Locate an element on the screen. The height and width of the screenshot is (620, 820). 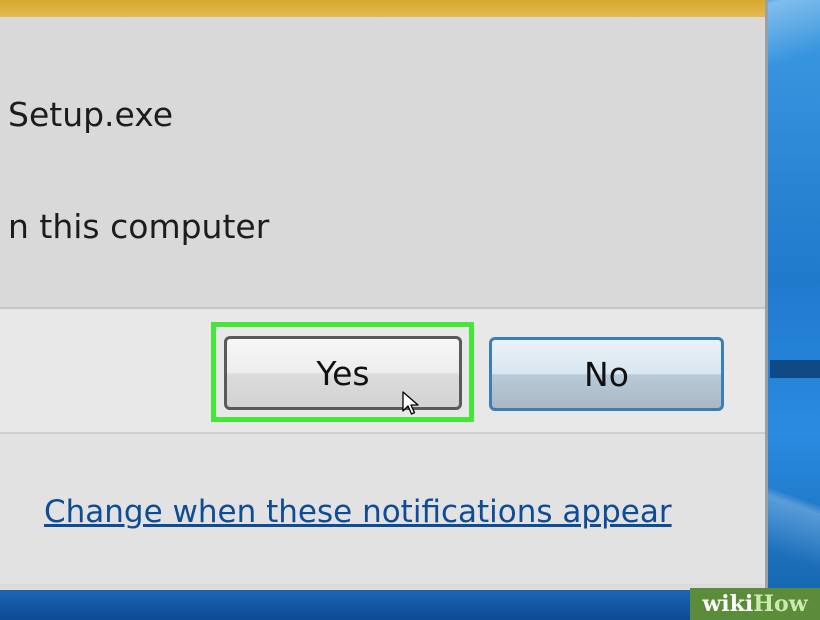
publisher-text: n this computer is located at coordinates (139, 226).